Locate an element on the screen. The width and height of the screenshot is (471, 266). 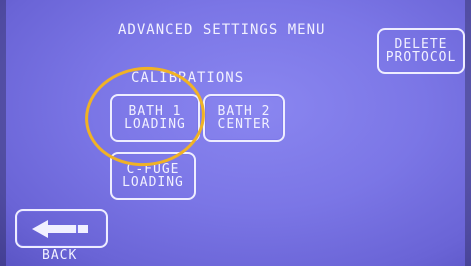
delete-protocol-button: DELETE PROTOCOL is located at coordinates (421, 51).